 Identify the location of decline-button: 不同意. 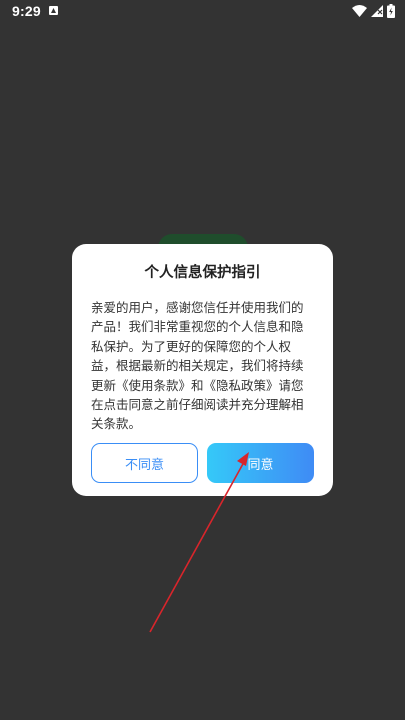
(144, 463).